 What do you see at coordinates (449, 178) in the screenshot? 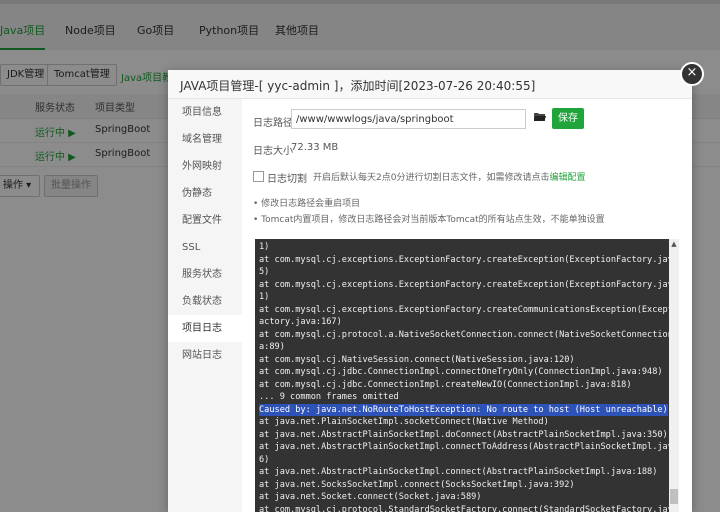
I see `log-cut-description: 开启后默认每天2点0分进行切割日志文件，如需修改请点击编辑配置` at bounding box center [449, 178].